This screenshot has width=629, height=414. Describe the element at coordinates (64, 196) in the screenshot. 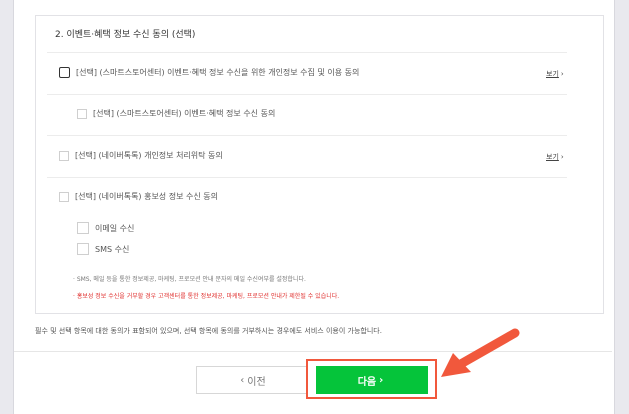

I see `navertalk-promo-checkbox` at that location.